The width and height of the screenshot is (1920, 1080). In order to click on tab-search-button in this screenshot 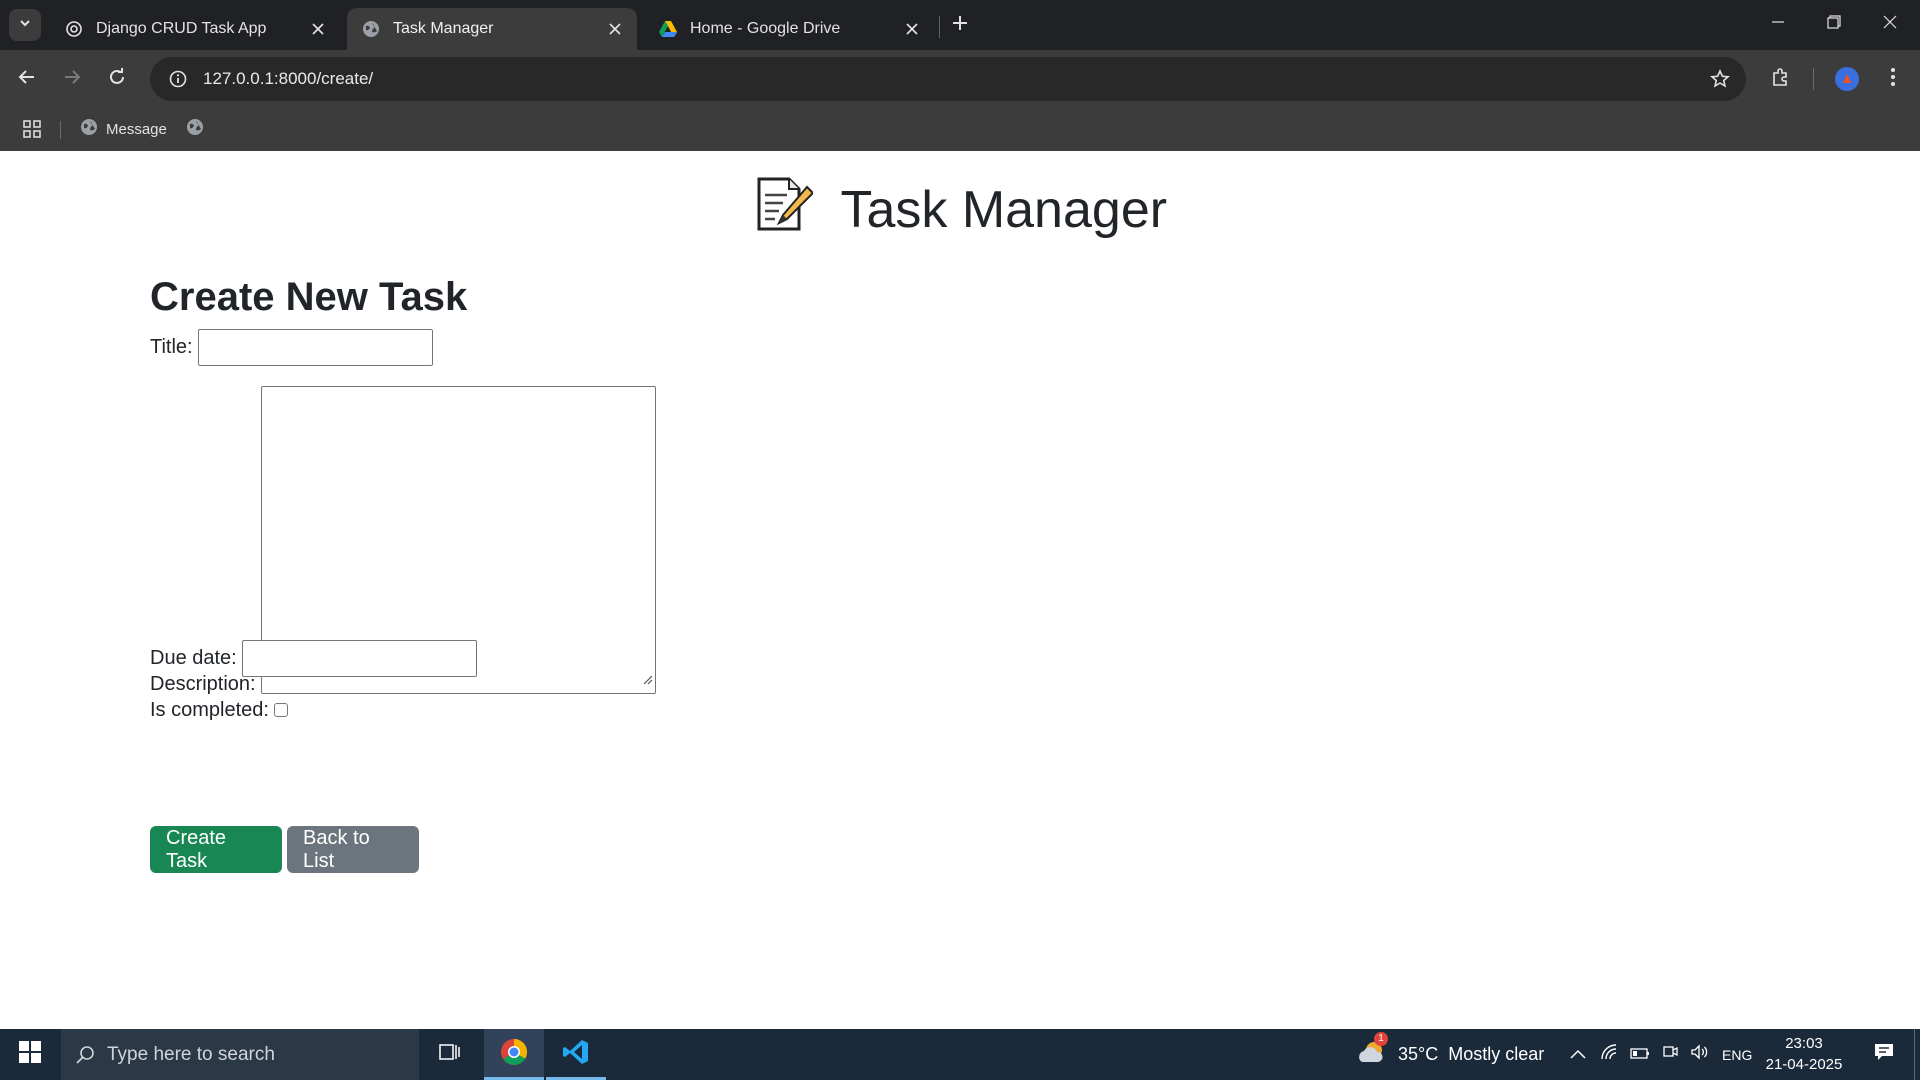, I will do `click(25, 25)`.